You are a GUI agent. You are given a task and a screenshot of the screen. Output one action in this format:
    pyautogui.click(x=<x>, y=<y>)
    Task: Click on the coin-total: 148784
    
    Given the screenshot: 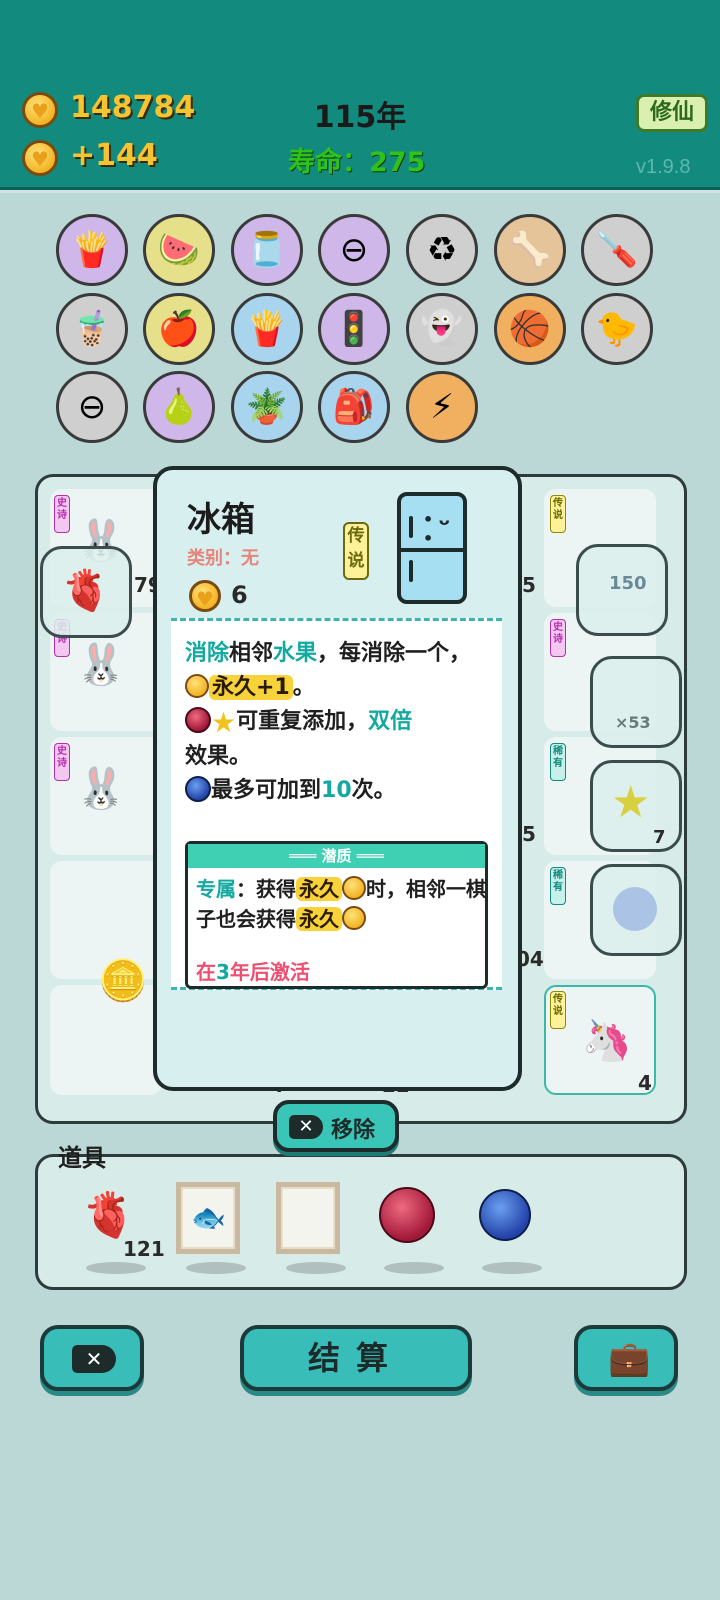 What is the action you would take?
    pyautogui.click(x=133, y=107)
    